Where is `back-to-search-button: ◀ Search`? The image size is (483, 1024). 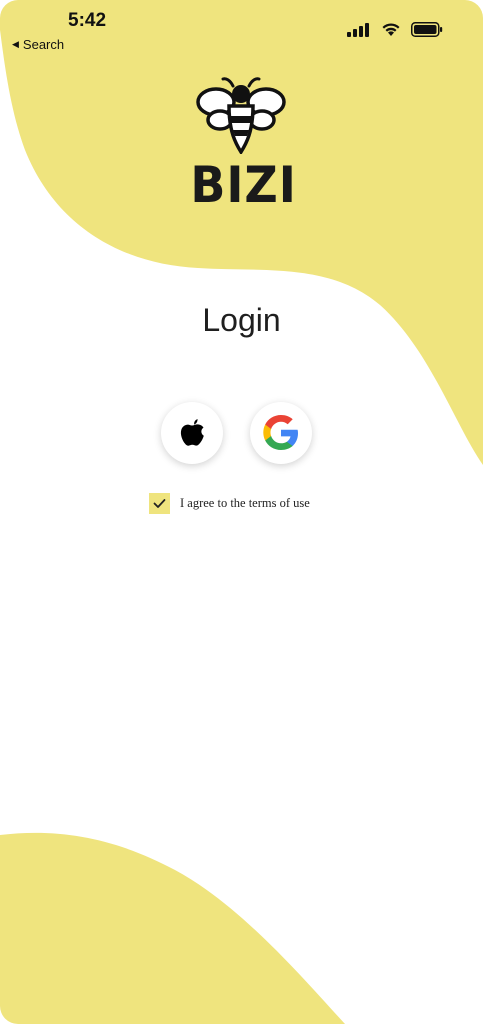
back-to-search-button: ◀ Search is located at coordinates (38, 44).